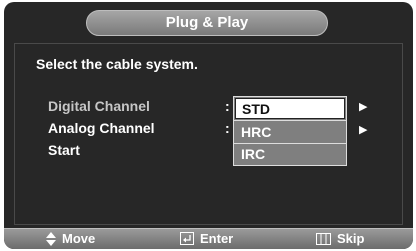 This screenshot has width=416, height=251. I want to click on move-hint: Move, so click(70, 238).